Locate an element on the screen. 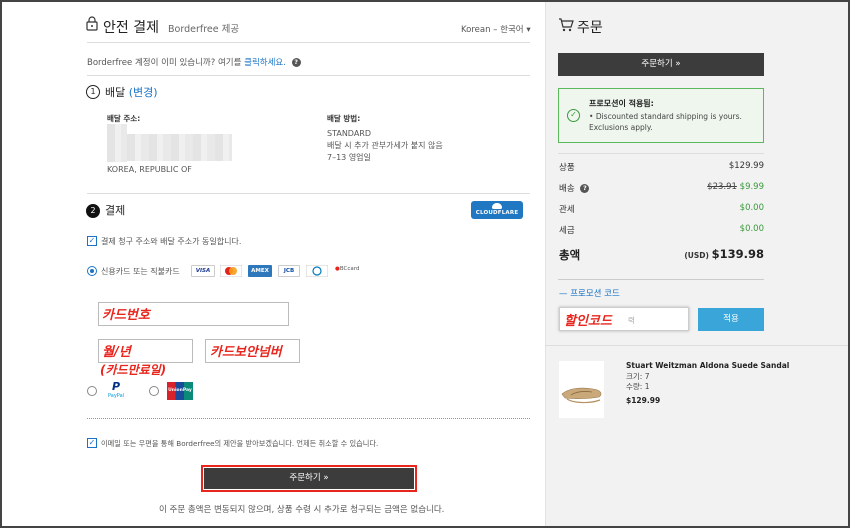 Image resolution: width=850 pixels, height=528 pixels. order-title: 주문 is located at coordinates (590, 28).